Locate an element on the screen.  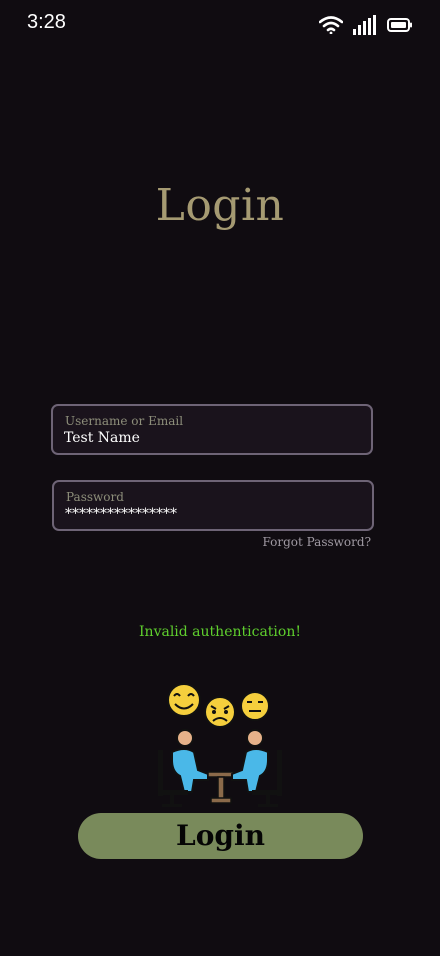
page-title: Login is located at coordinates (220, 205).